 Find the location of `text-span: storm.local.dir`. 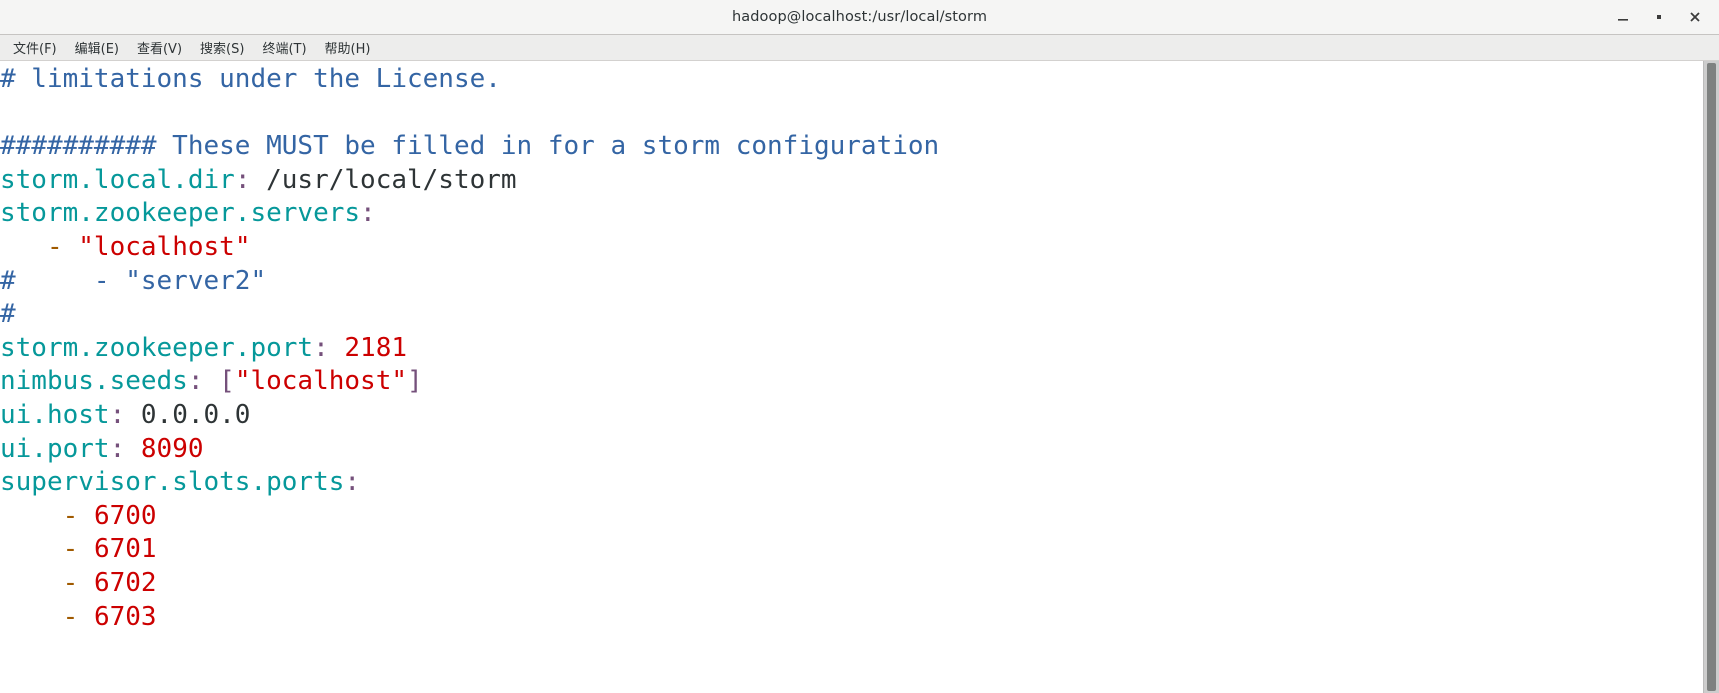

text-span: storm.local.dir is located at coordinates (117, 179).